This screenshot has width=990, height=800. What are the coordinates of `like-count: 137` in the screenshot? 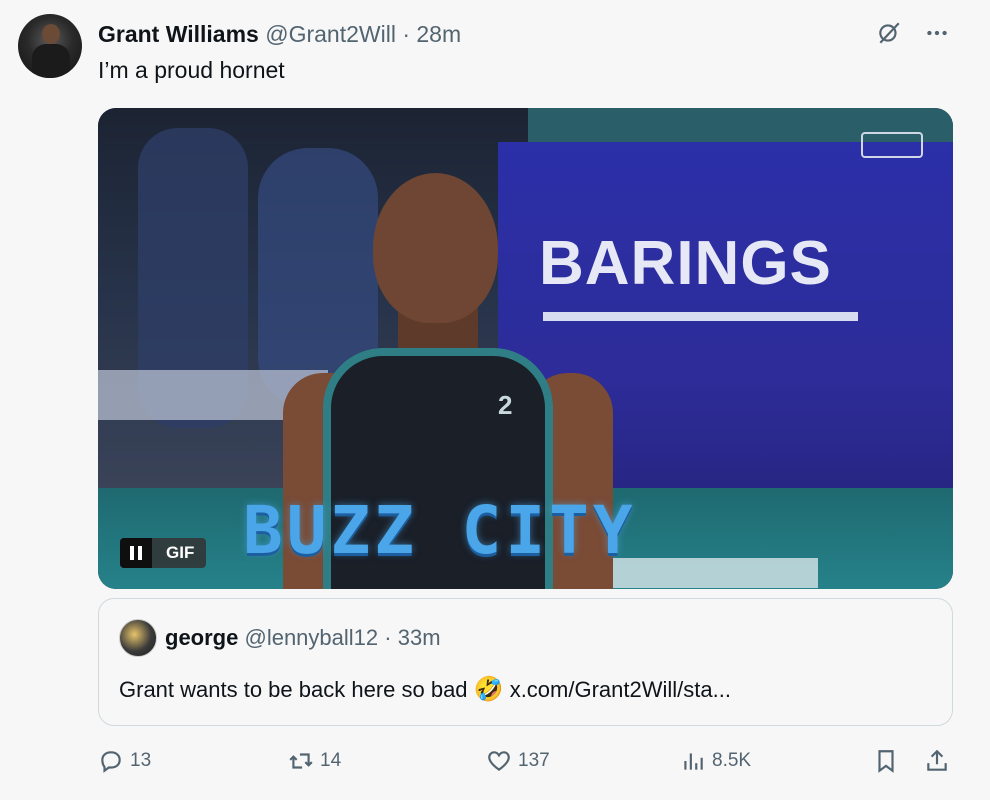 It's located at (534, 760).